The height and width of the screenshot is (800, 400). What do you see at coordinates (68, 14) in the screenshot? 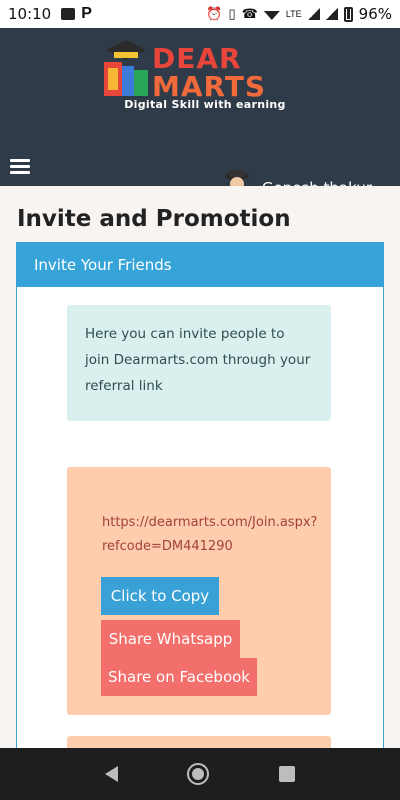
I see `image-notification-icon` at bounding box center [68, 14].